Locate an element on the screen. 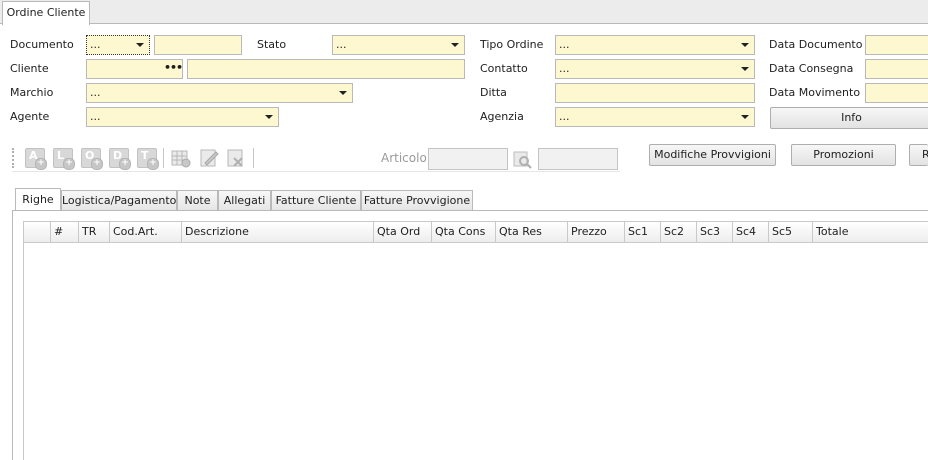 This screenshot has height=460, width=928. grid-header-cod-art: Cod.Art. is located at coordinates (146, 232).